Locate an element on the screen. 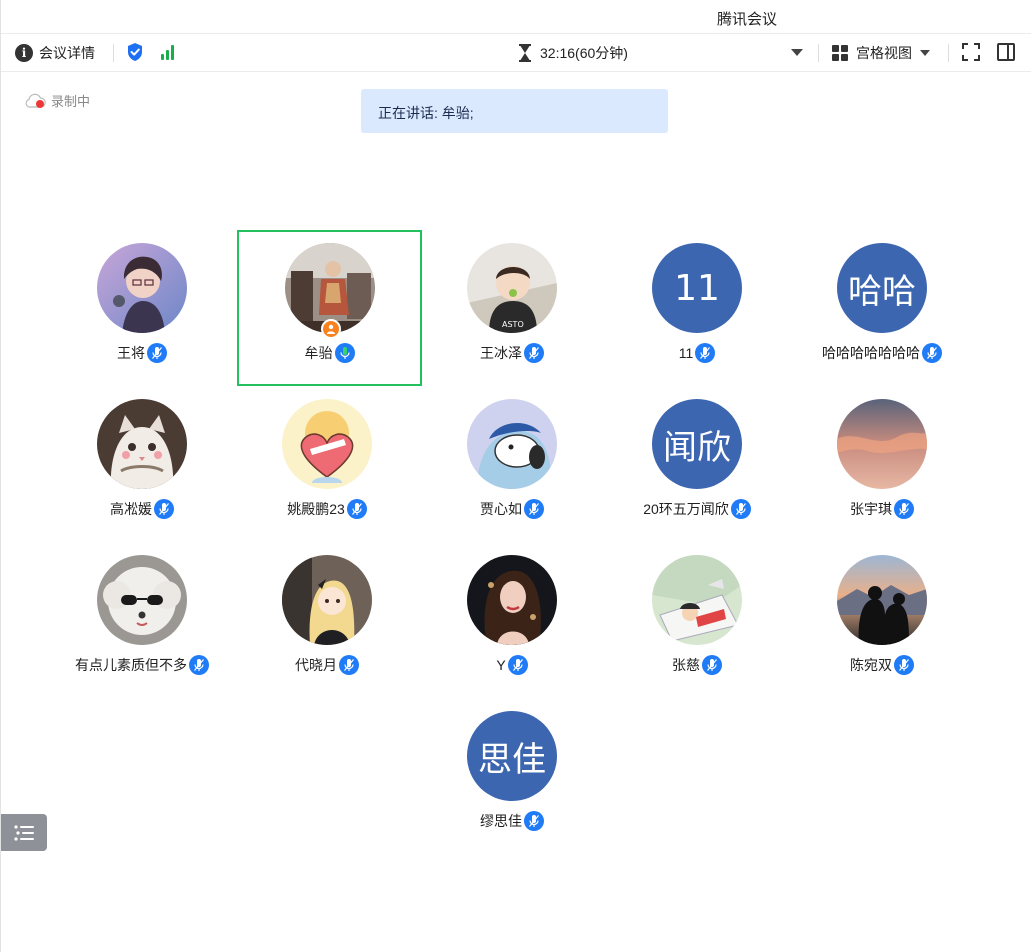  meeting-timer: 32:16(60分钟) is located at coordinates (573, 53).